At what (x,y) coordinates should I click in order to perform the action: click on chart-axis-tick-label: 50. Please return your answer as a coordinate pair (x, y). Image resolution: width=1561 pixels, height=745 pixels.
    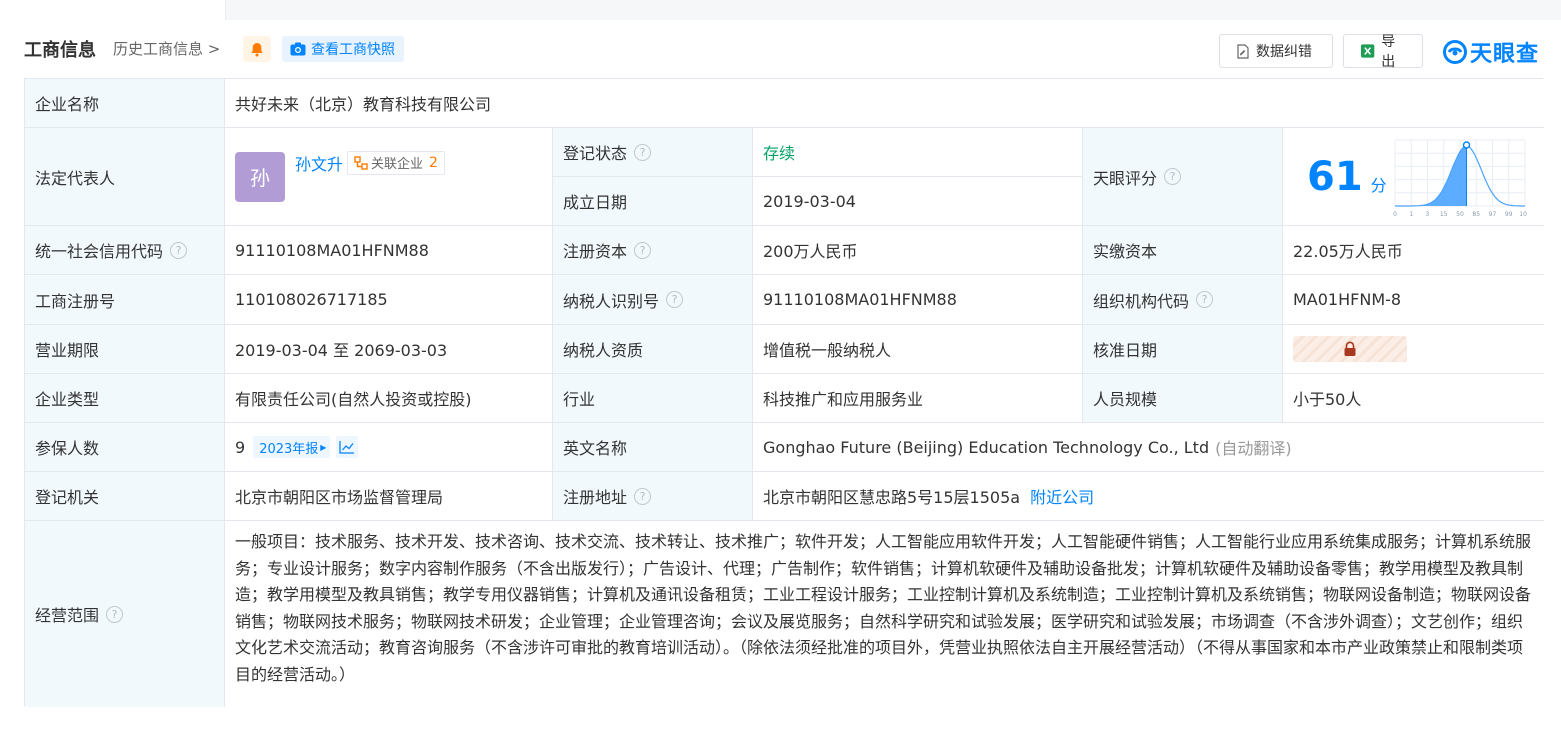
    Looking at the image, I should click on (1460, 214).